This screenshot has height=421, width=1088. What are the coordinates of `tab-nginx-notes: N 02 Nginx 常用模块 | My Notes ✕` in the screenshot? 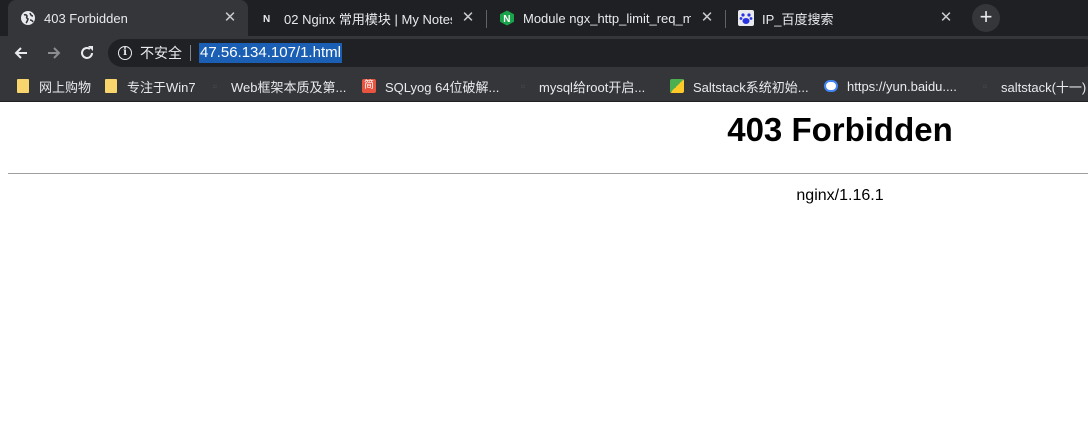 It's located at (367, 18).